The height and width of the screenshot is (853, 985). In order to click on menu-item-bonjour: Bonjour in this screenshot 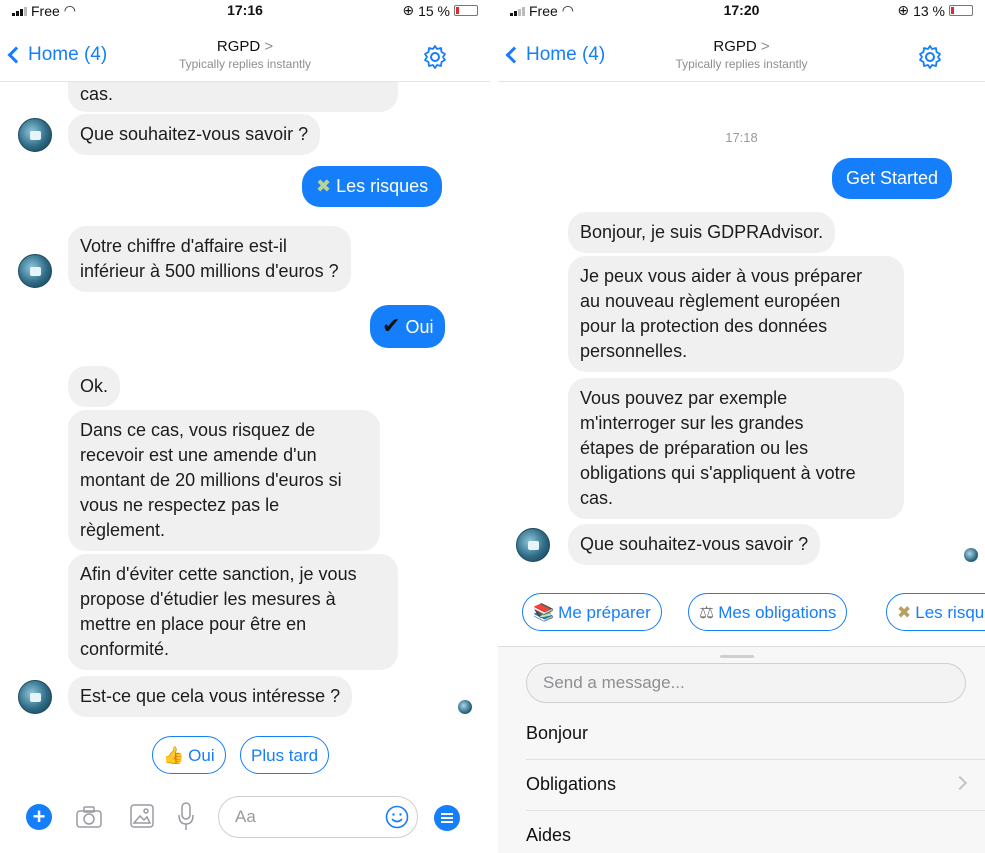, I will do `click(755, 734)`.